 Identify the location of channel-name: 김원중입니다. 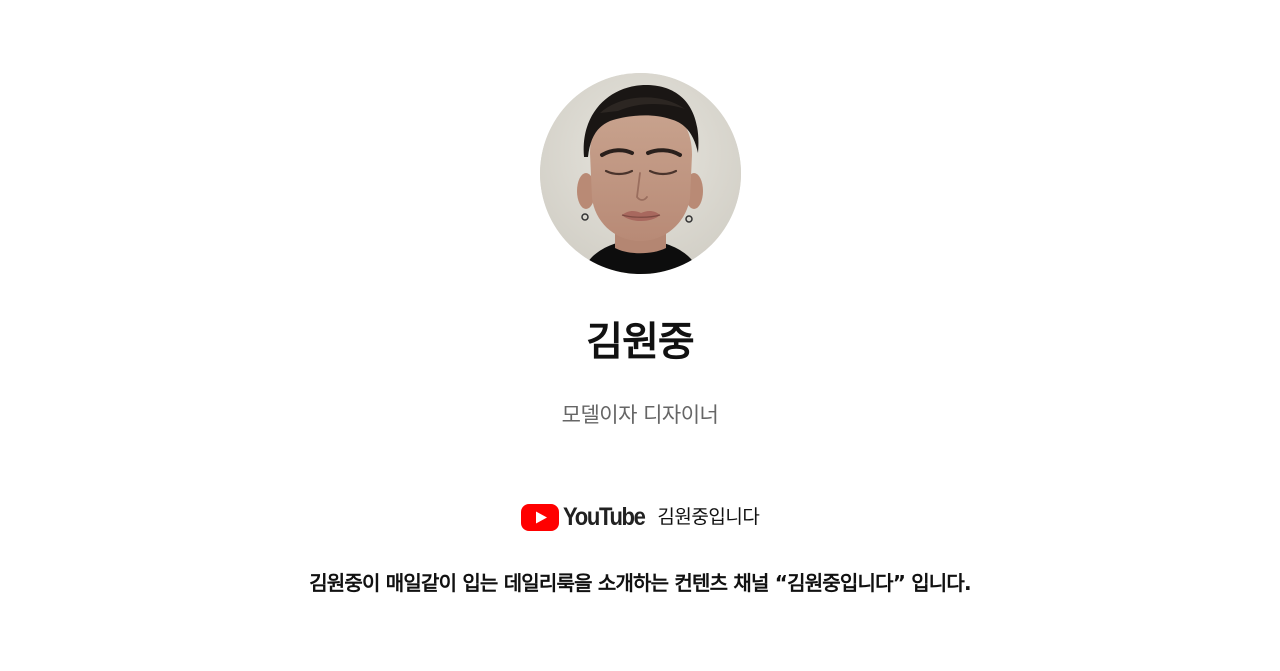
(708, 517).